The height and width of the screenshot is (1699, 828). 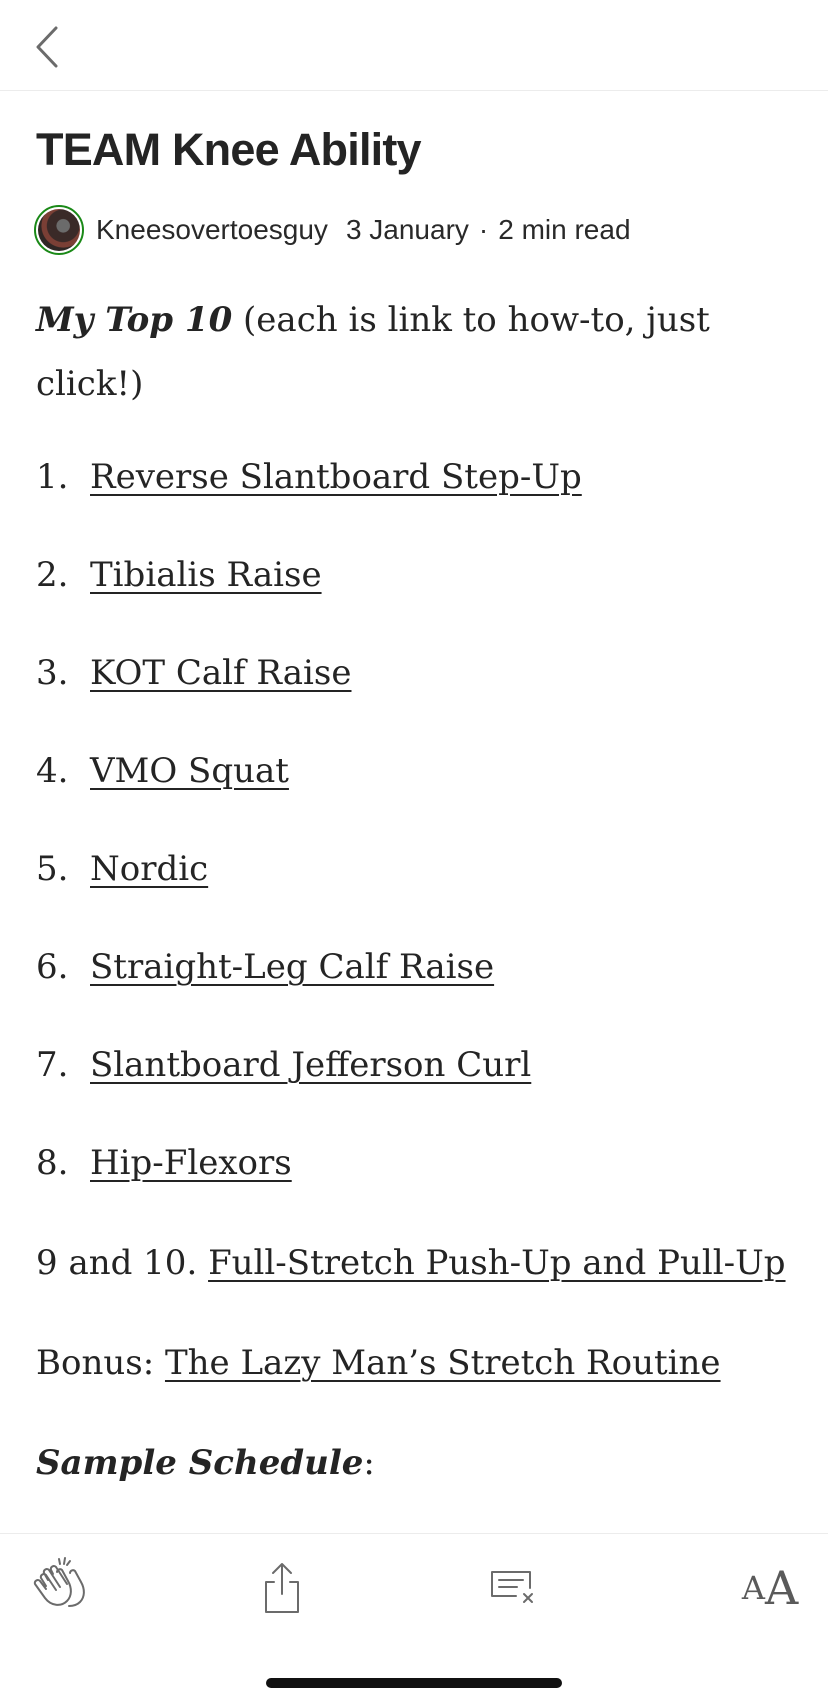 What do you see at coordinates (206, 575) in the screenshot?
I see `exercise-link: Tibialis Raise` at bounding box center [206, 575].